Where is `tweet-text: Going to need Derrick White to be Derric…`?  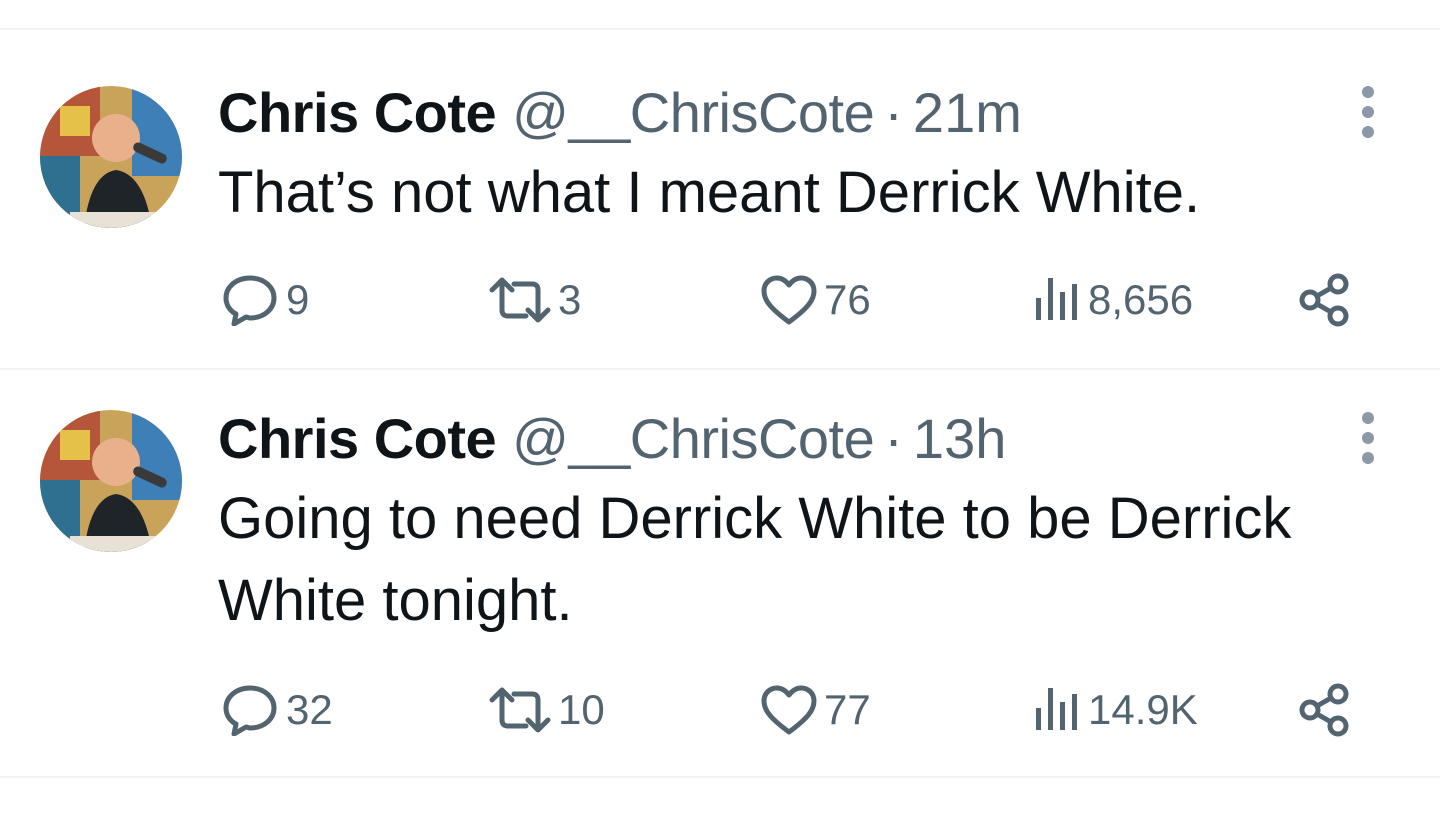 tweet-text: Going to need Derrick White to be Derric… is located at coordinates (755, 559).